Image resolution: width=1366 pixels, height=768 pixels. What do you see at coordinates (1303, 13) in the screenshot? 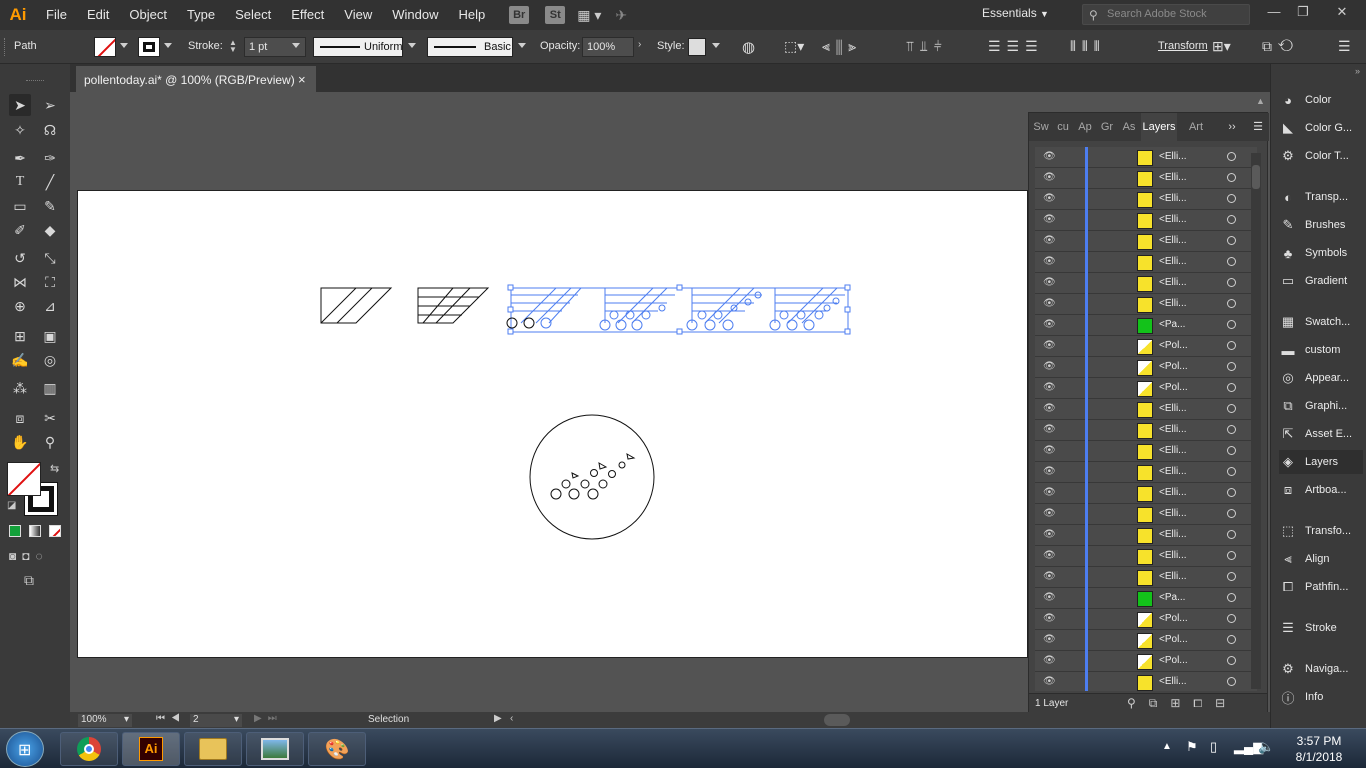
I see `restore-button: ❐` at bounding box center [1303, 13].